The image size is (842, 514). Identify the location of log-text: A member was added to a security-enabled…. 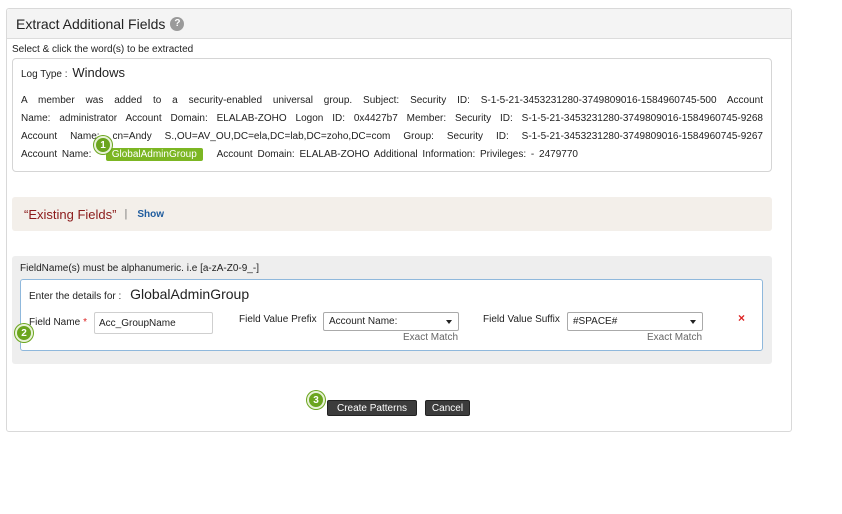
(392, 128).